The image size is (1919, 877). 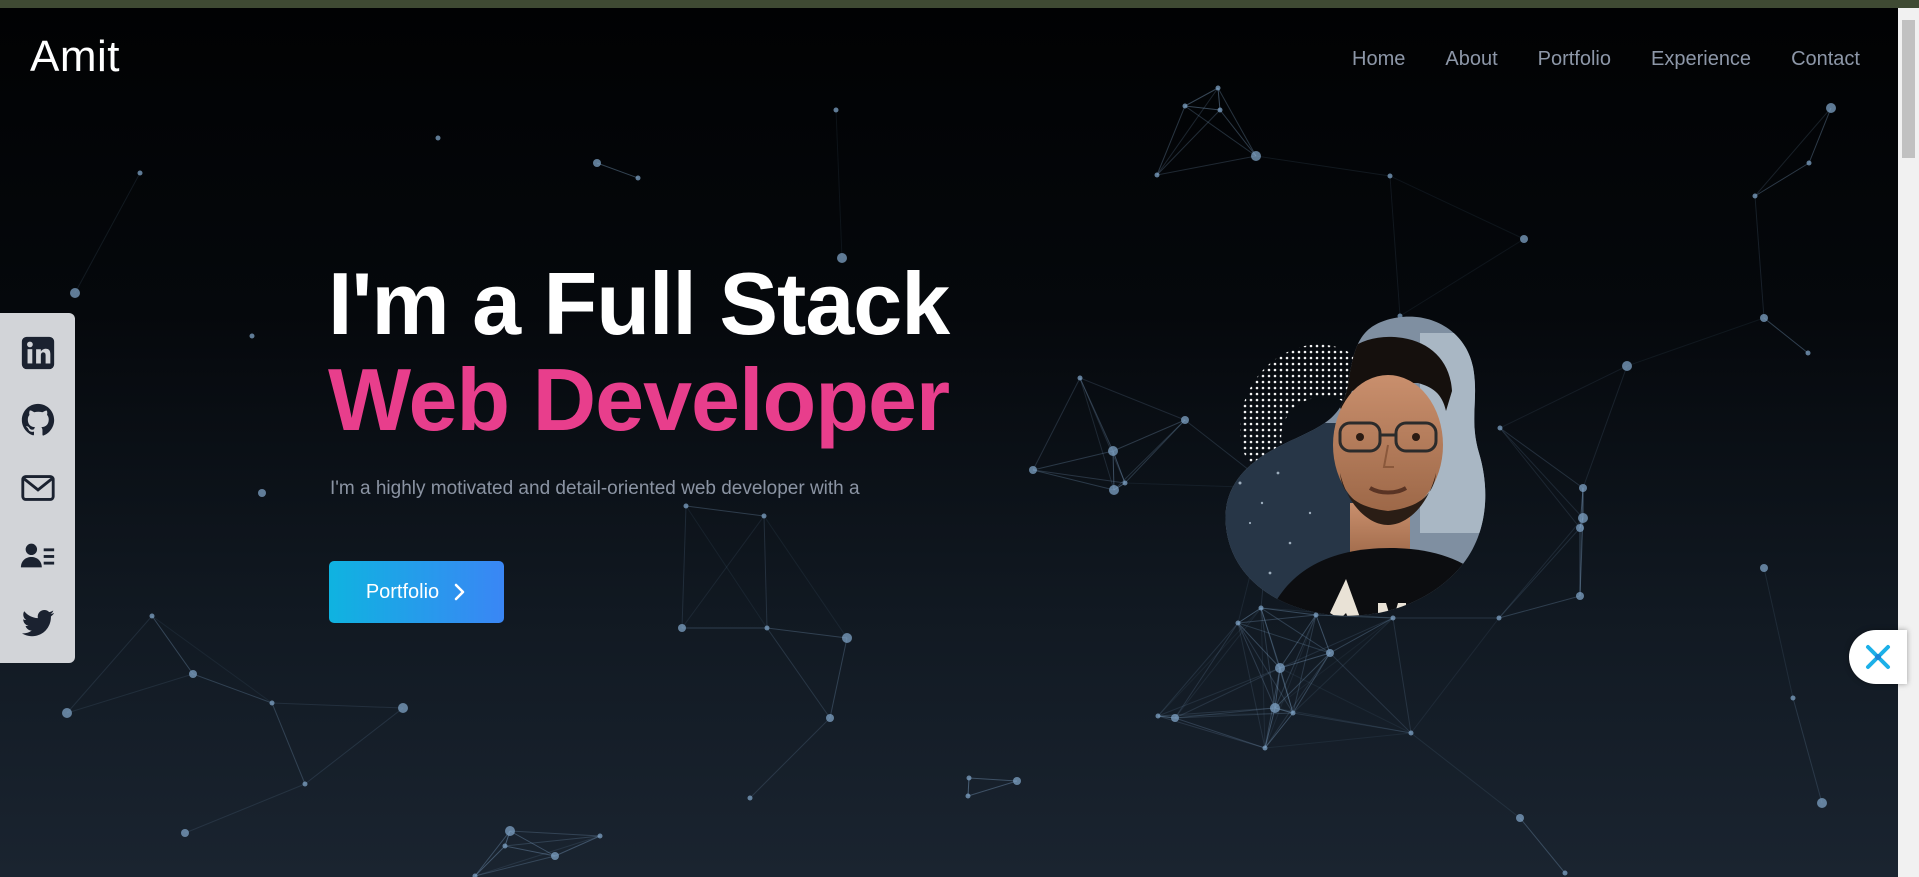 I want to click on nav-about: About, so click(x=1471, y=59).